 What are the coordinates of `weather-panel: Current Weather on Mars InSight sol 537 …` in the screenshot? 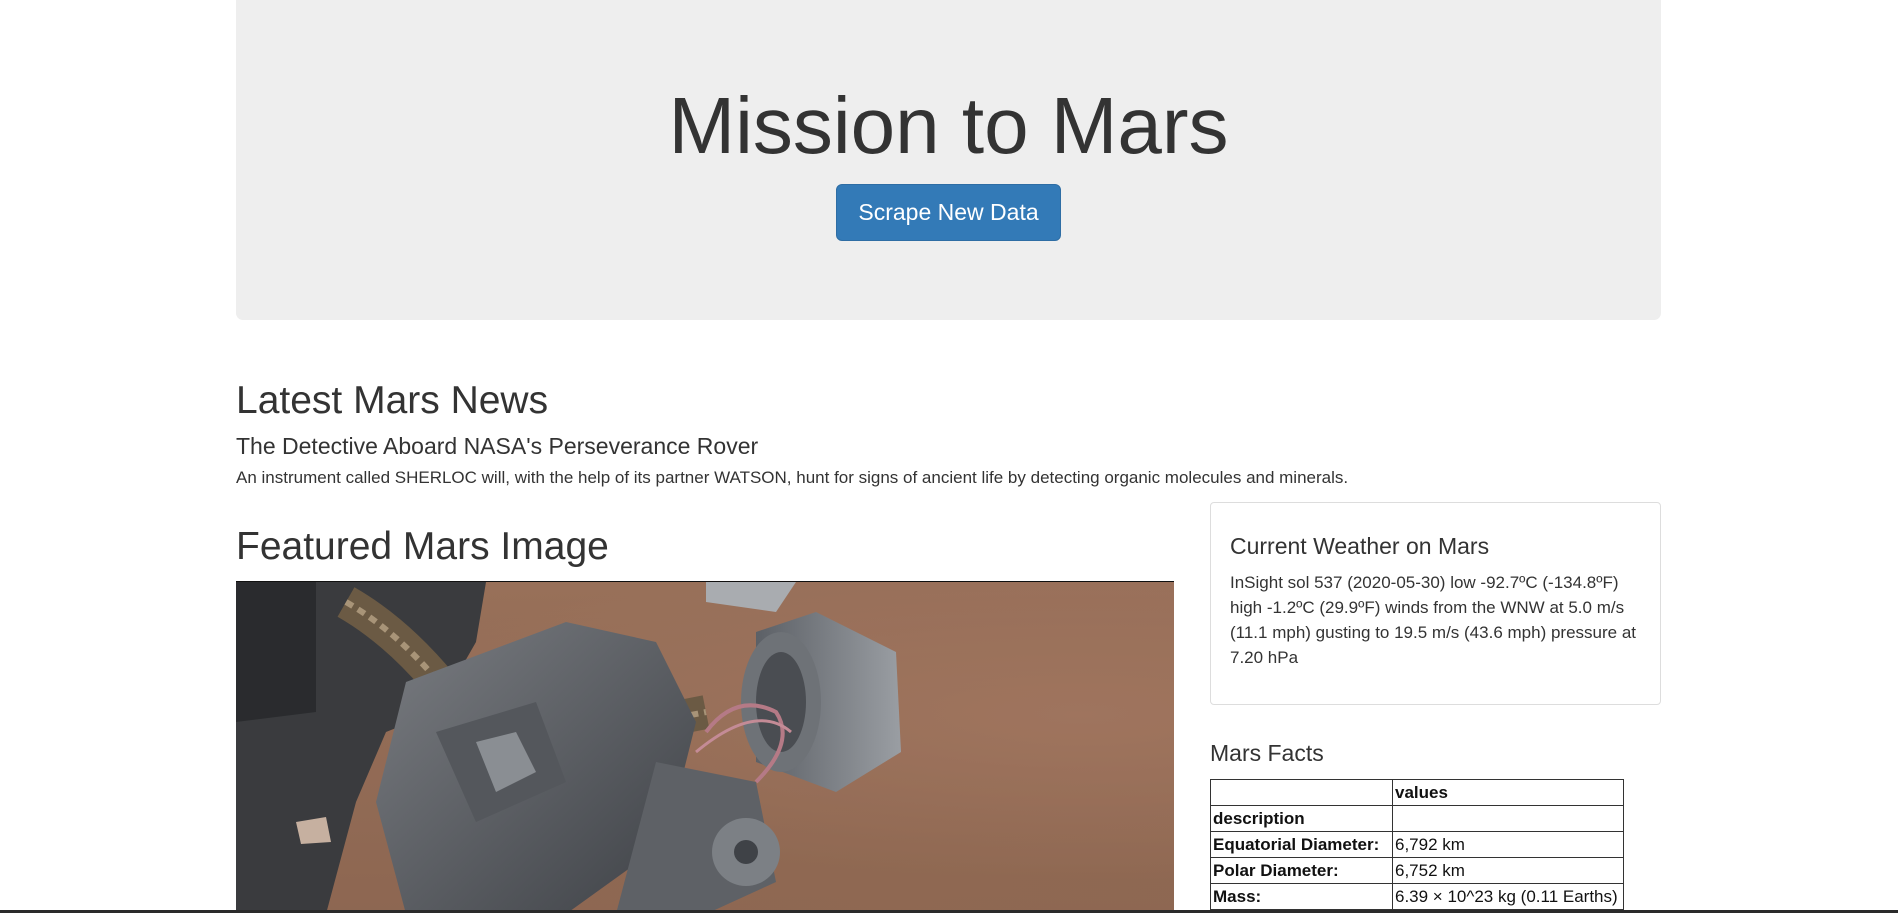 It's located at (1435, 603).